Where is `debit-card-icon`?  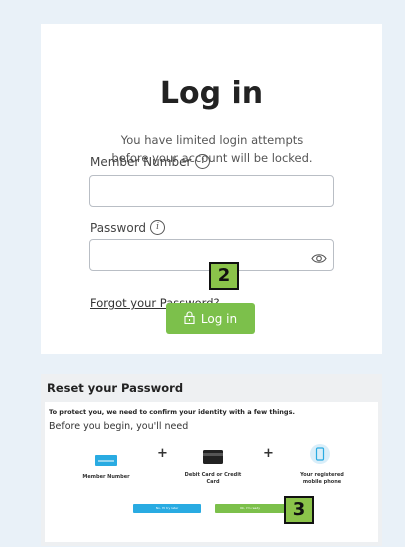
debit-card-icon is located at coordinates (213, 458).